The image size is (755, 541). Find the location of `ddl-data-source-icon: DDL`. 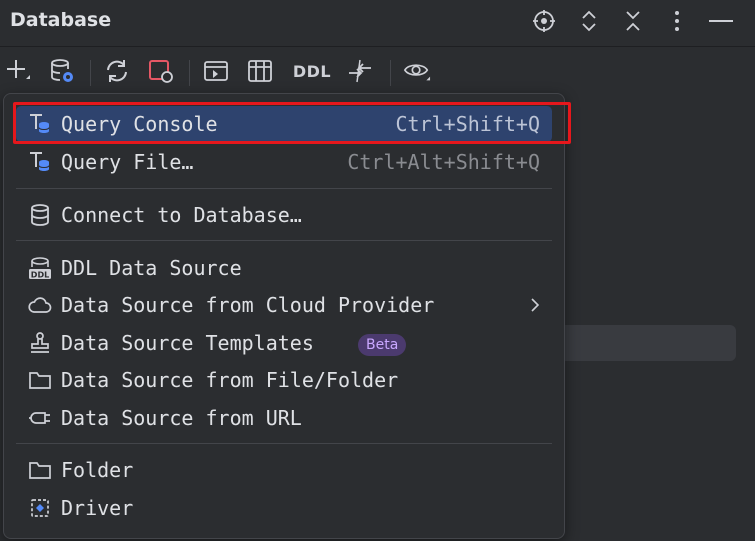

ddl-data-source-icon: DDL is located at coordinates (40, 268).